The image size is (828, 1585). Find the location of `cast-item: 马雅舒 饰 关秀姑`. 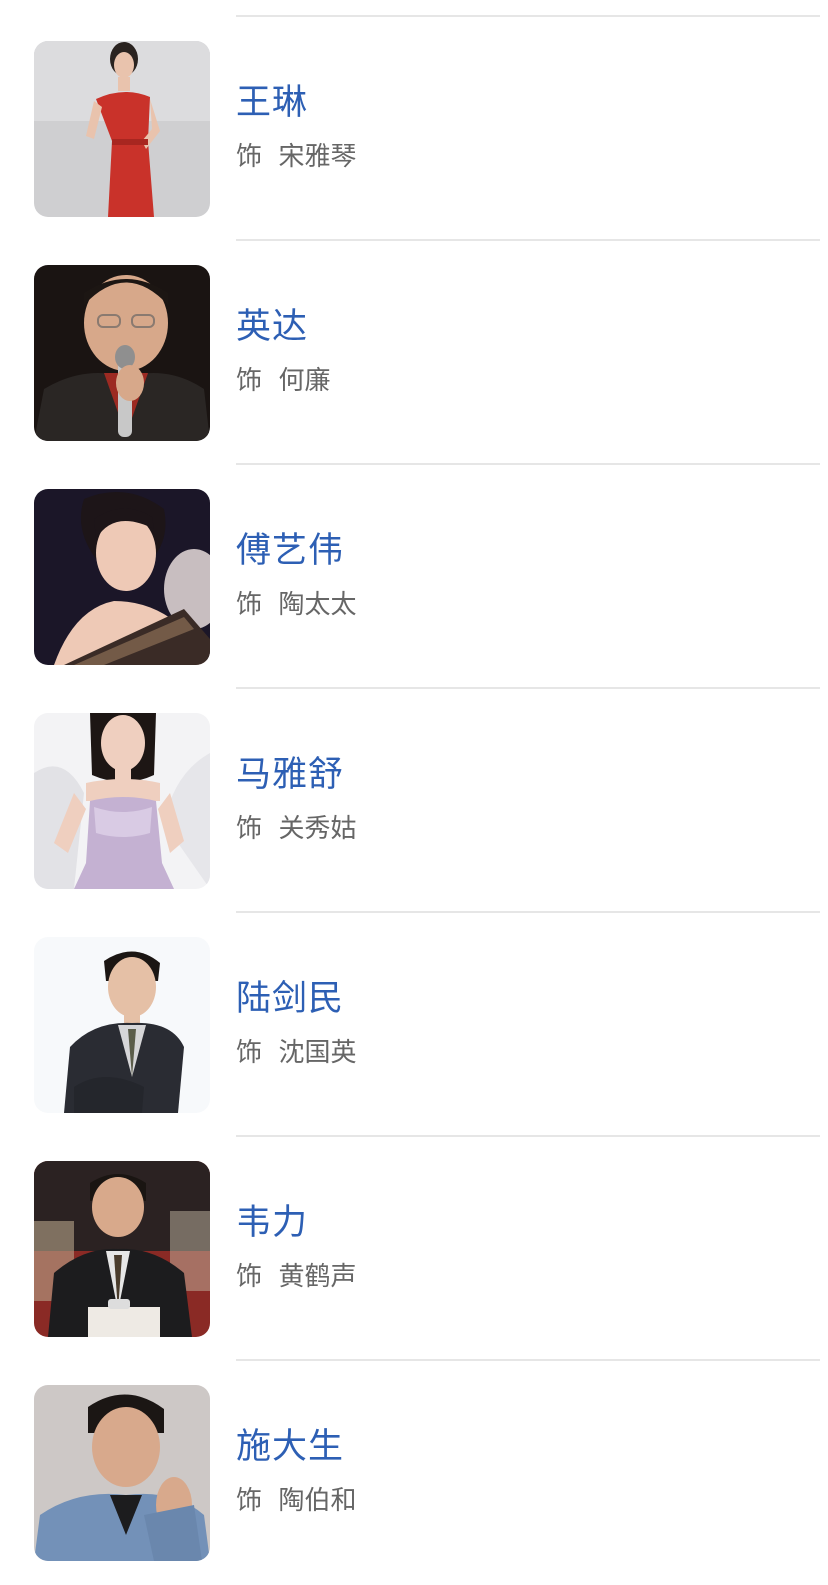

cast-item: 马雅舒 饰 关秀姑 is located at coordinates (414, 801).